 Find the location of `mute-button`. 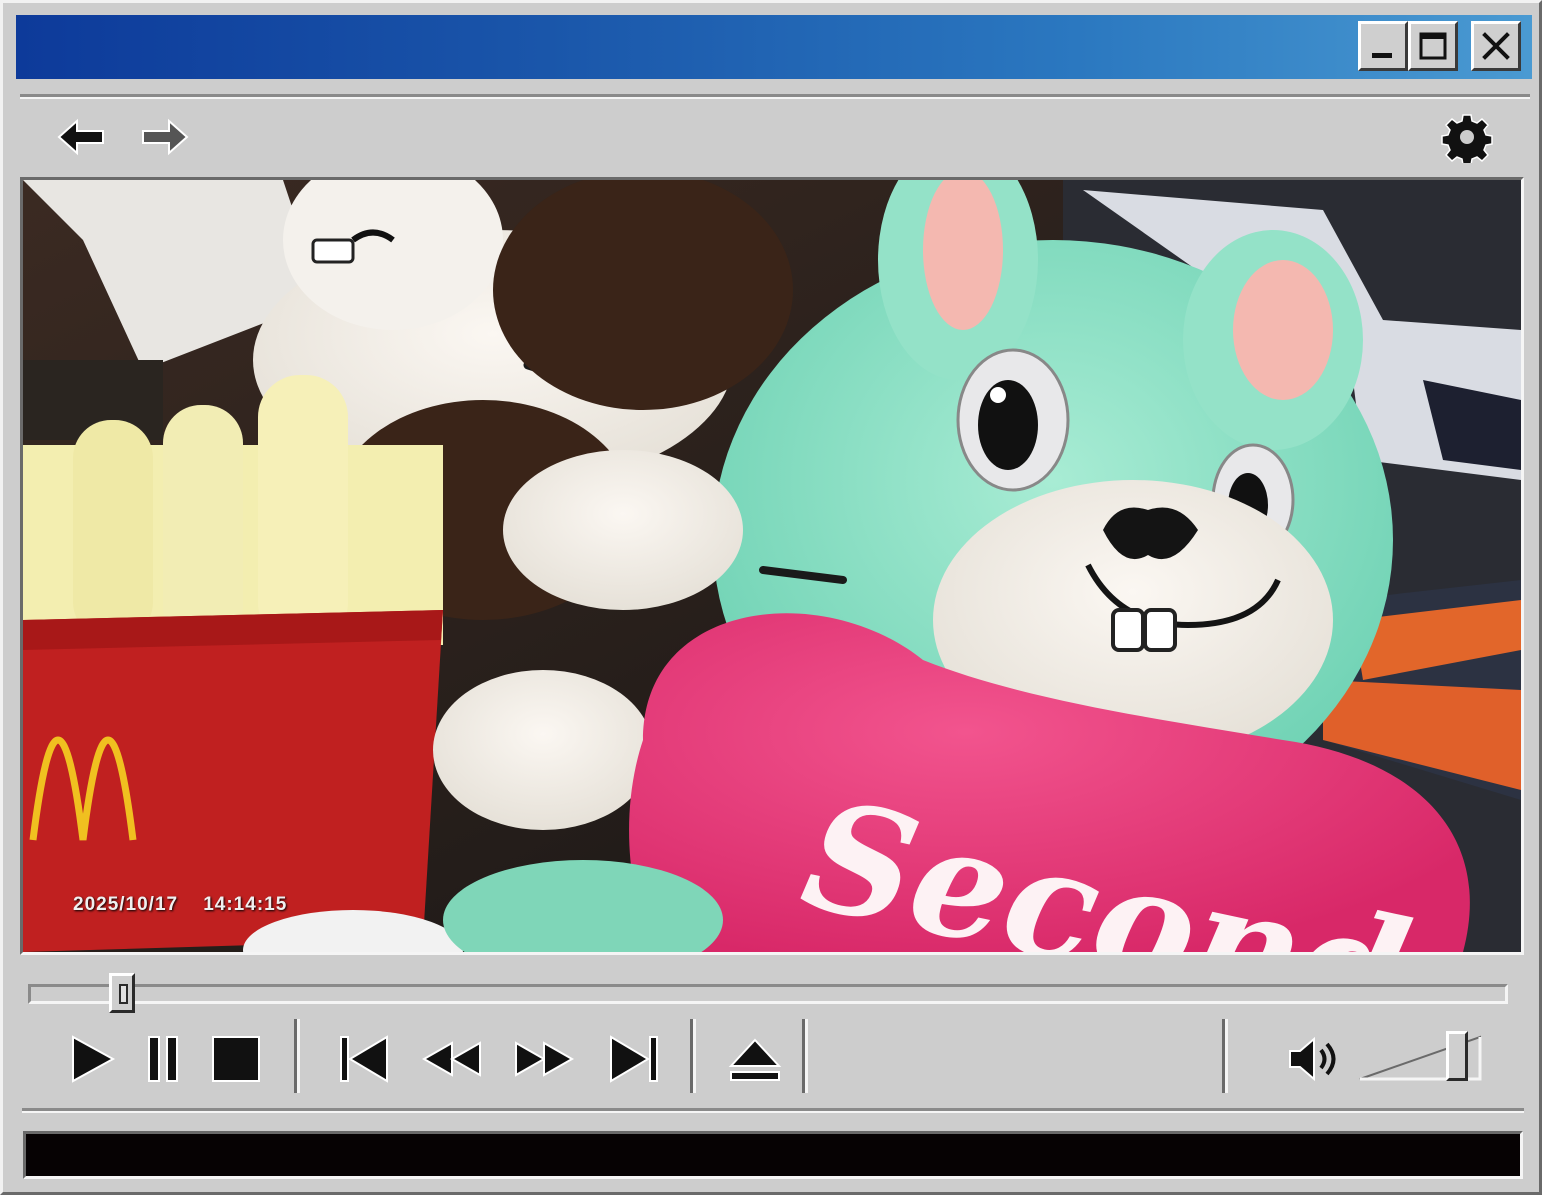

mute-button is located at coordinates (1314, 1059).